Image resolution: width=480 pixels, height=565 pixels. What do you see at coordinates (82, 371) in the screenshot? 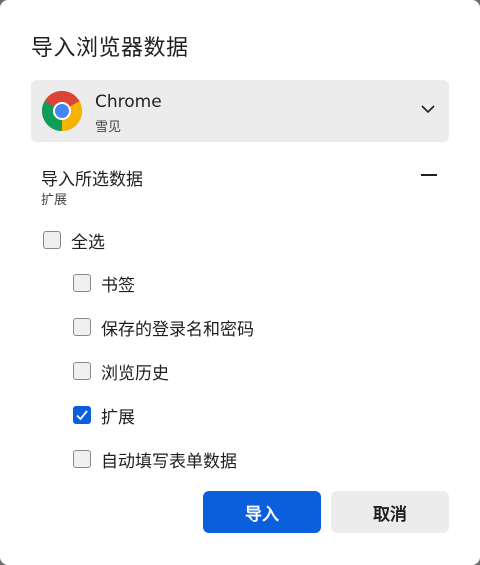
I see `history-checkbox` at bounding box center [82, 371].